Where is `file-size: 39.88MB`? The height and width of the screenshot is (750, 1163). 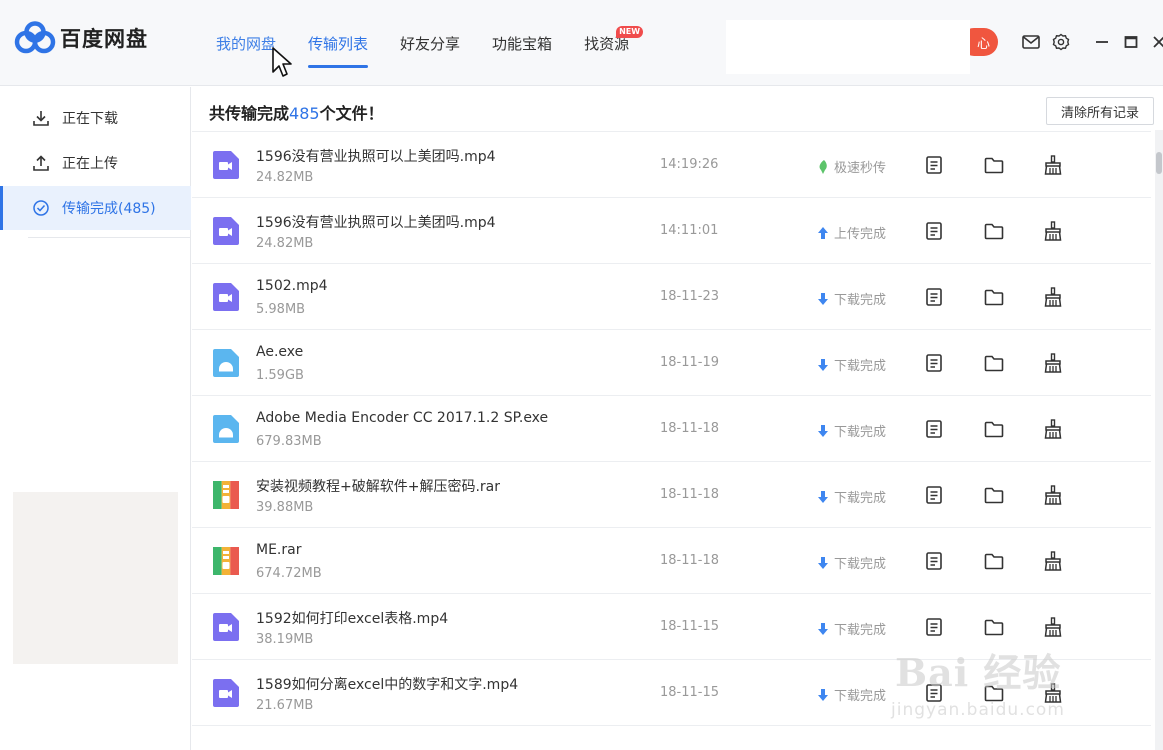 file-size: 39.88MB is located at coordinates (285, 507).